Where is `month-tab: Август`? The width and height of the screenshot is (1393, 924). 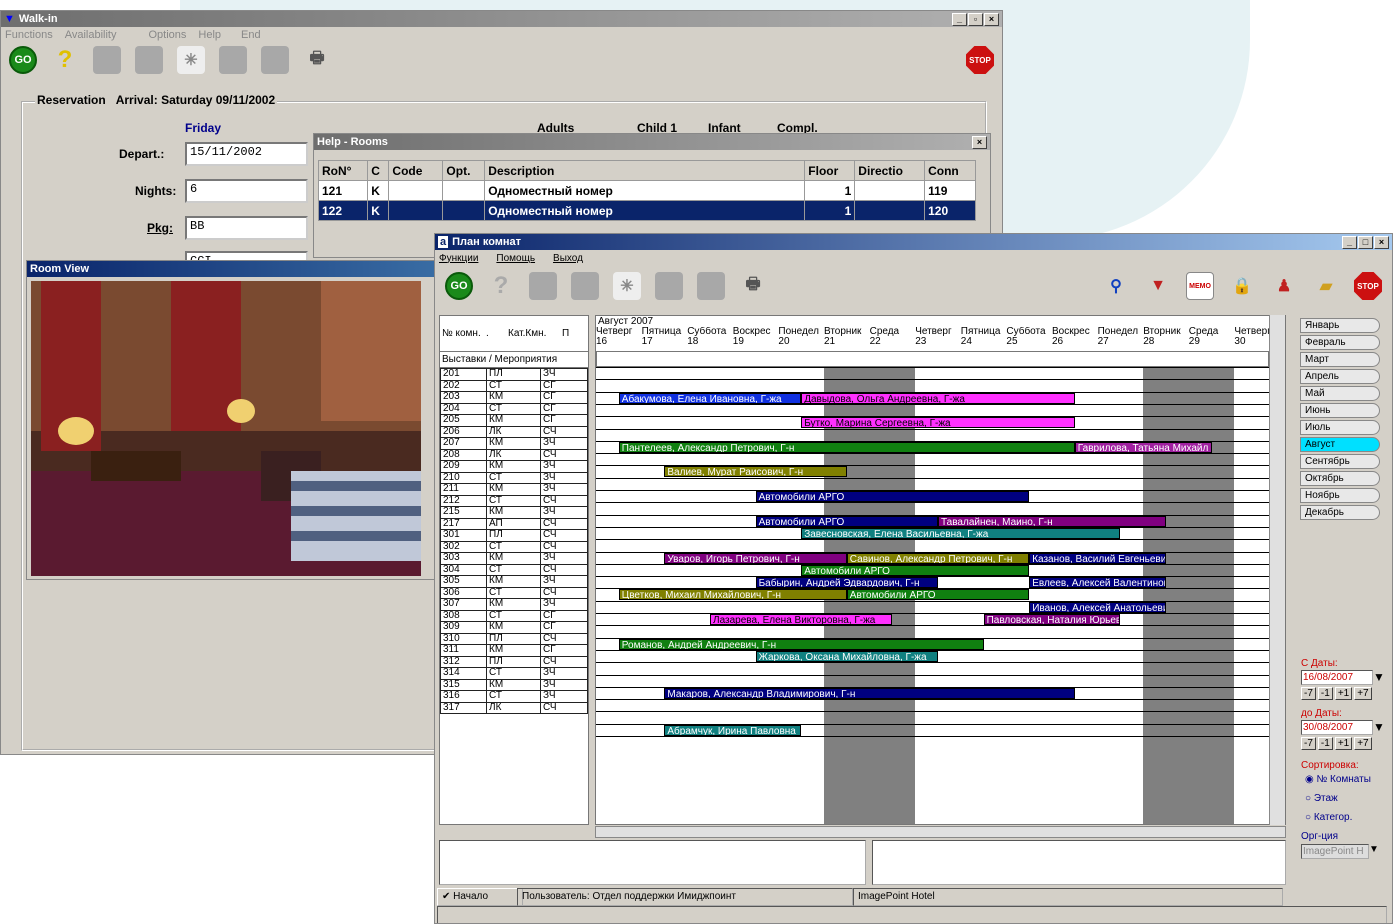
month-tab: Август is located at coordinates (1340, 444).